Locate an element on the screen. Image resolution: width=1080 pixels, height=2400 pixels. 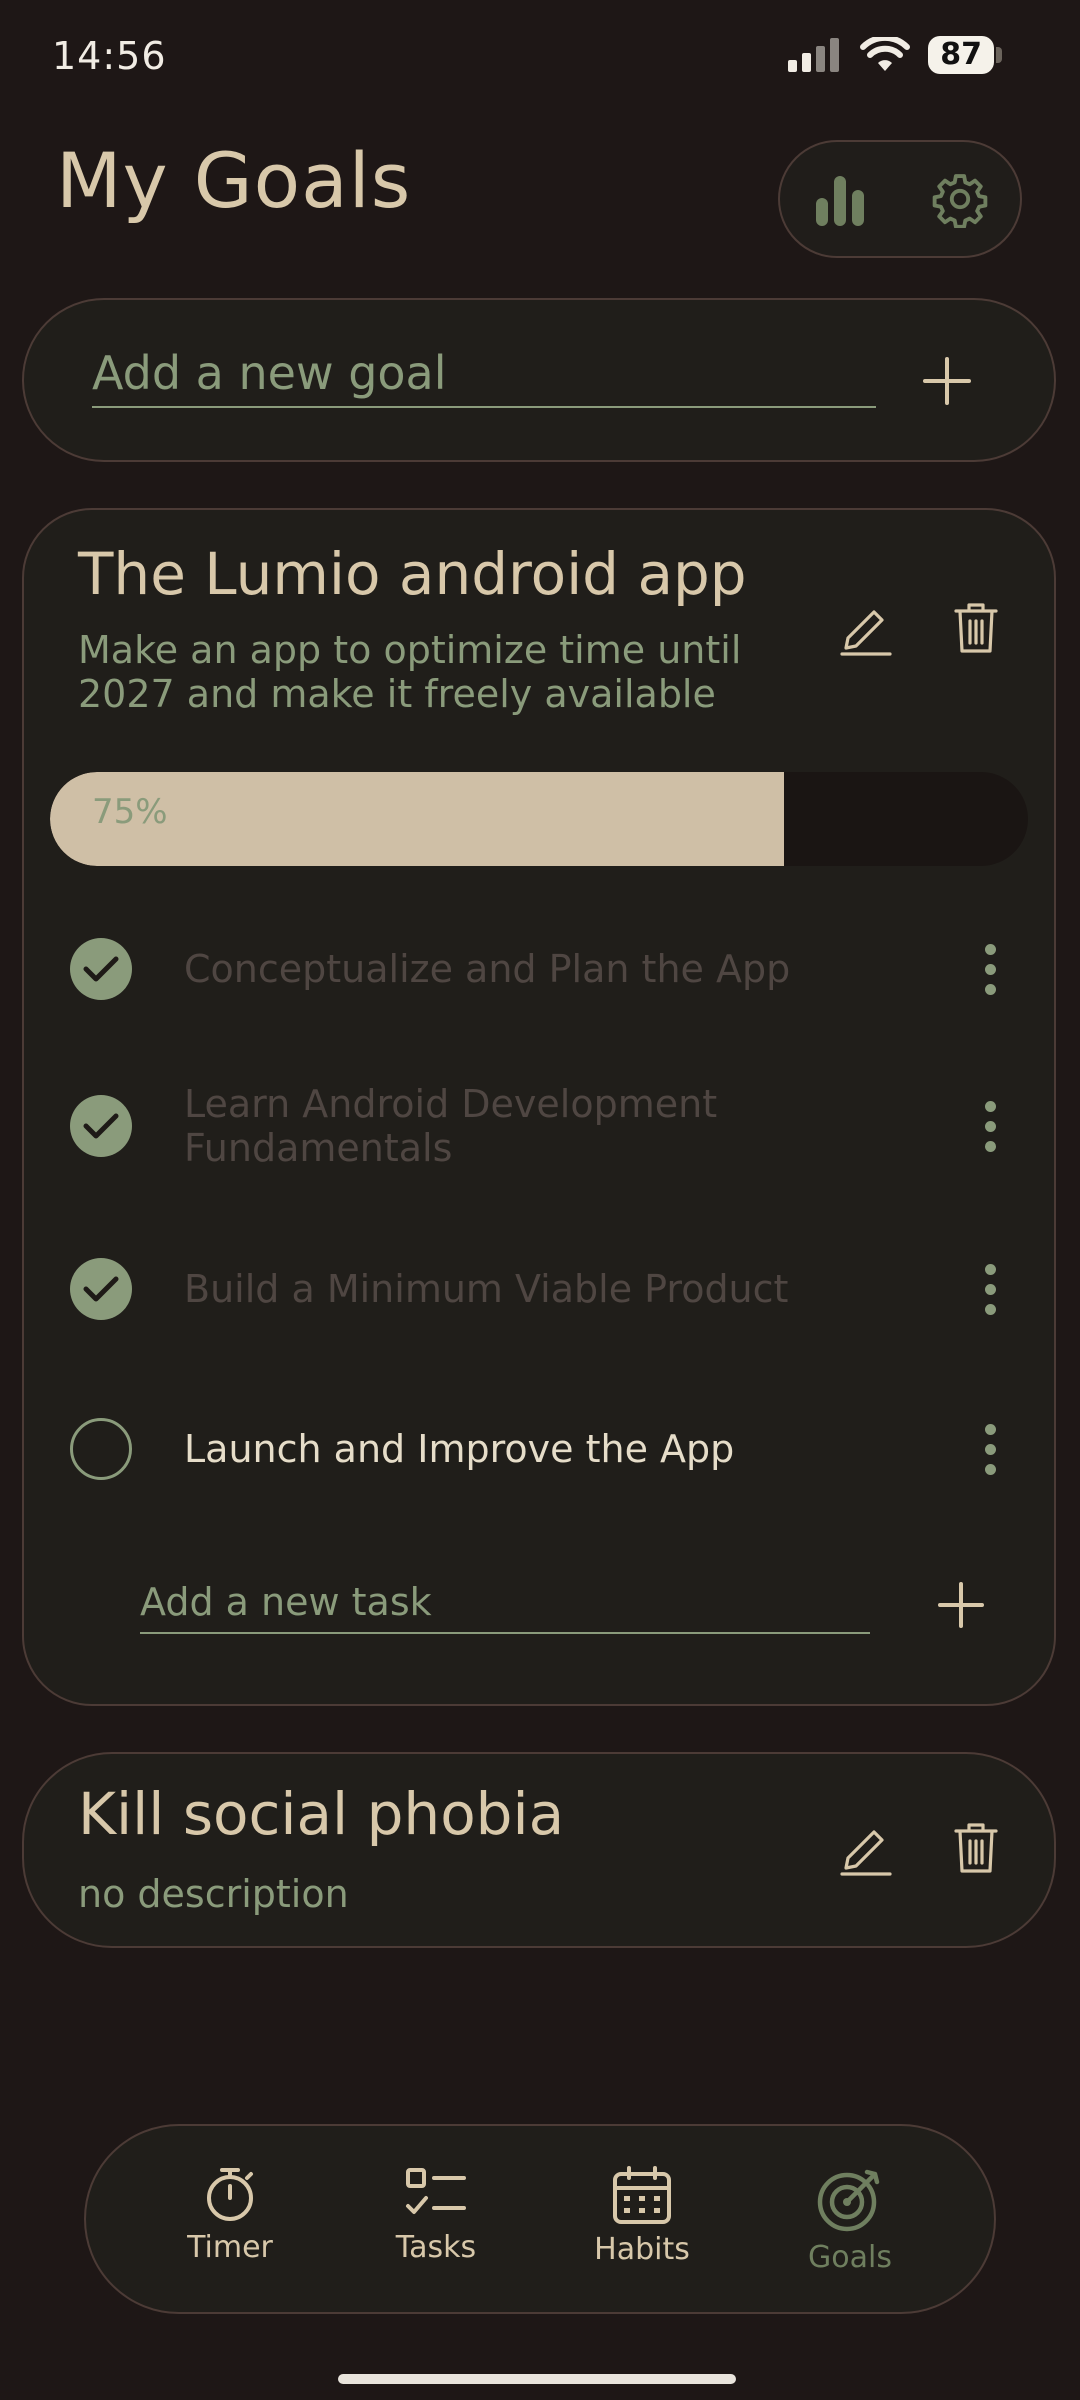
task-label: Conceptualize and Plan the App is located at coordinates (487, 969).